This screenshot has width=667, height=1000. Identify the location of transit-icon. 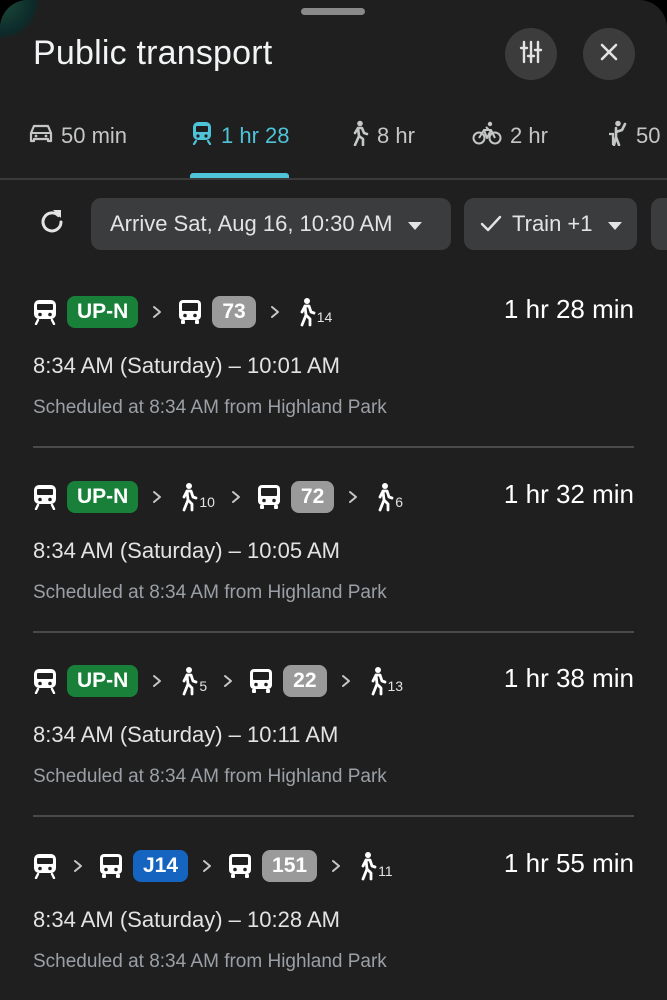
(206, 136).